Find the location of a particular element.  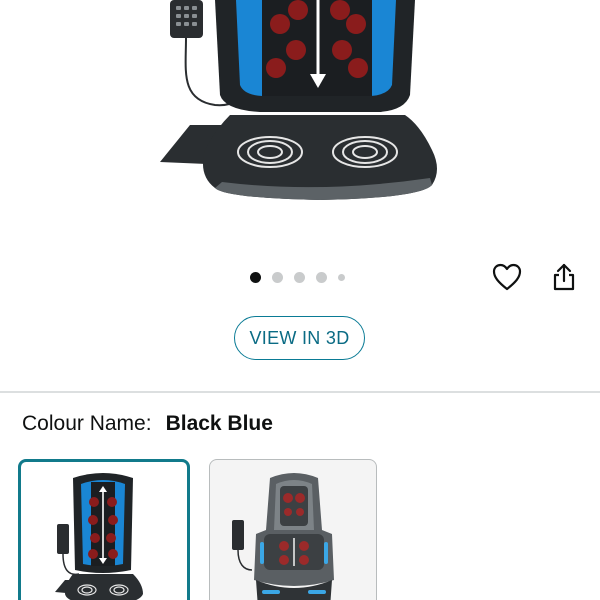

colour-label: Colour Name: is located at coordinates (87, 423).